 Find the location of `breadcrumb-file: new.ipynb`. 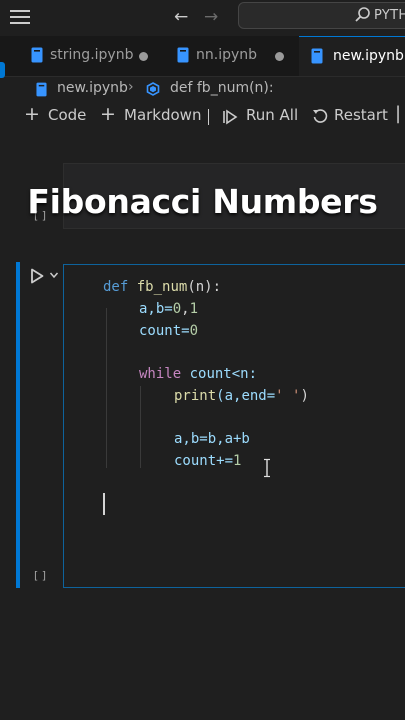

breadcrumb-file: new.ipynb is located at coordinates (92, 88).